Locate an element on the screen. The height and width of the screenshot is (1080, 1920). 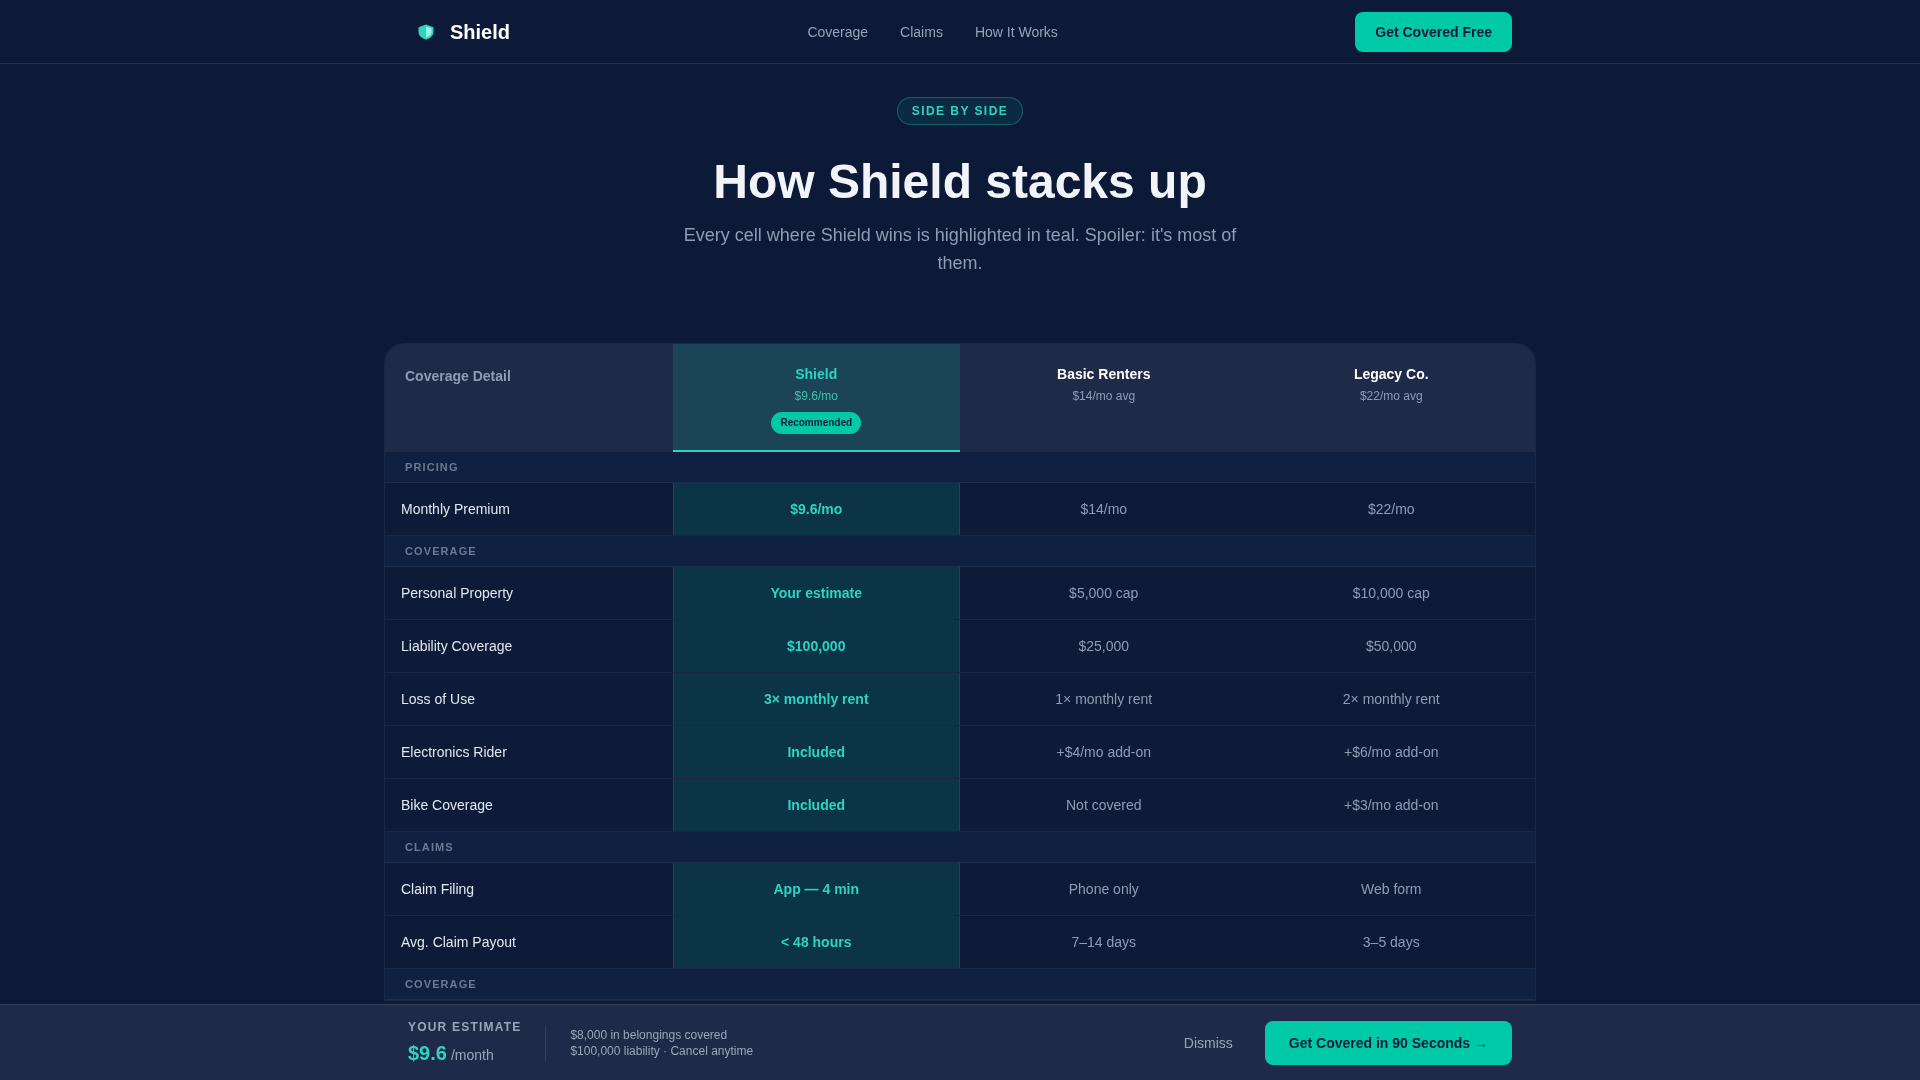
table-cell-text: 2× monthly rent is located at coordinates (1391, 699).